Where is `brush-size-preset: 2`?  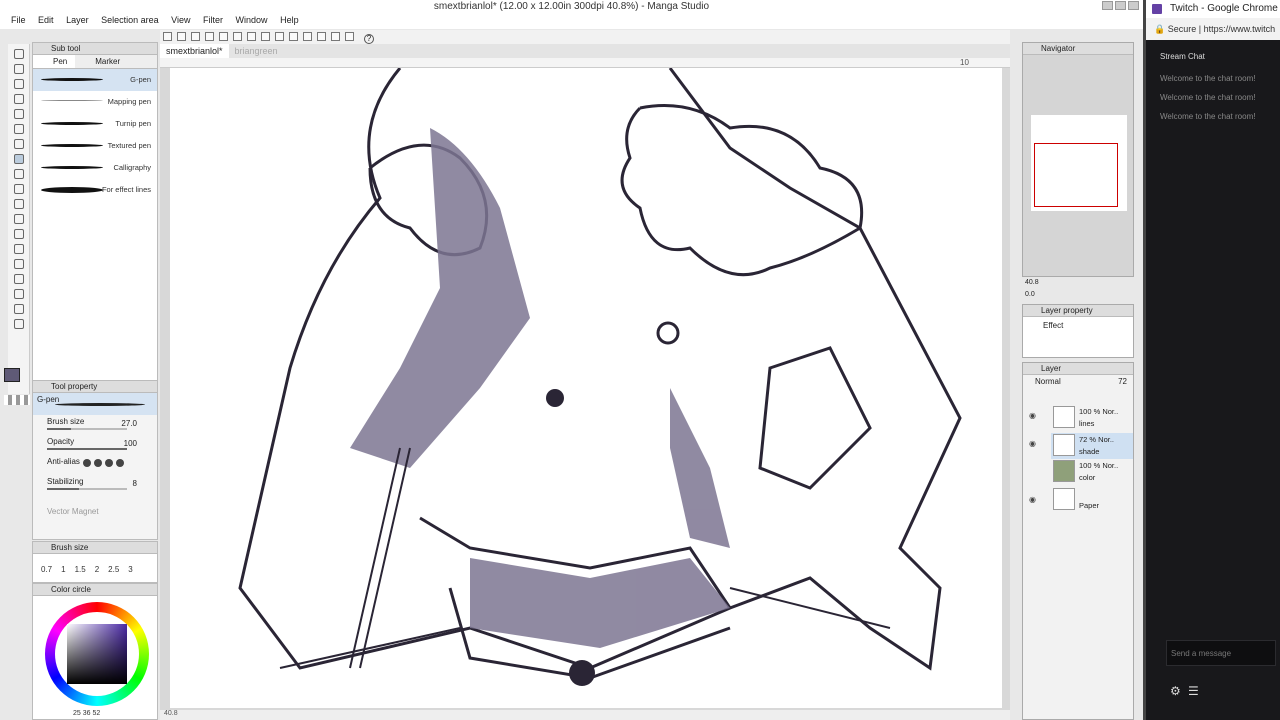
brush-size-preset: 2 is located at coordinates (97, 569).